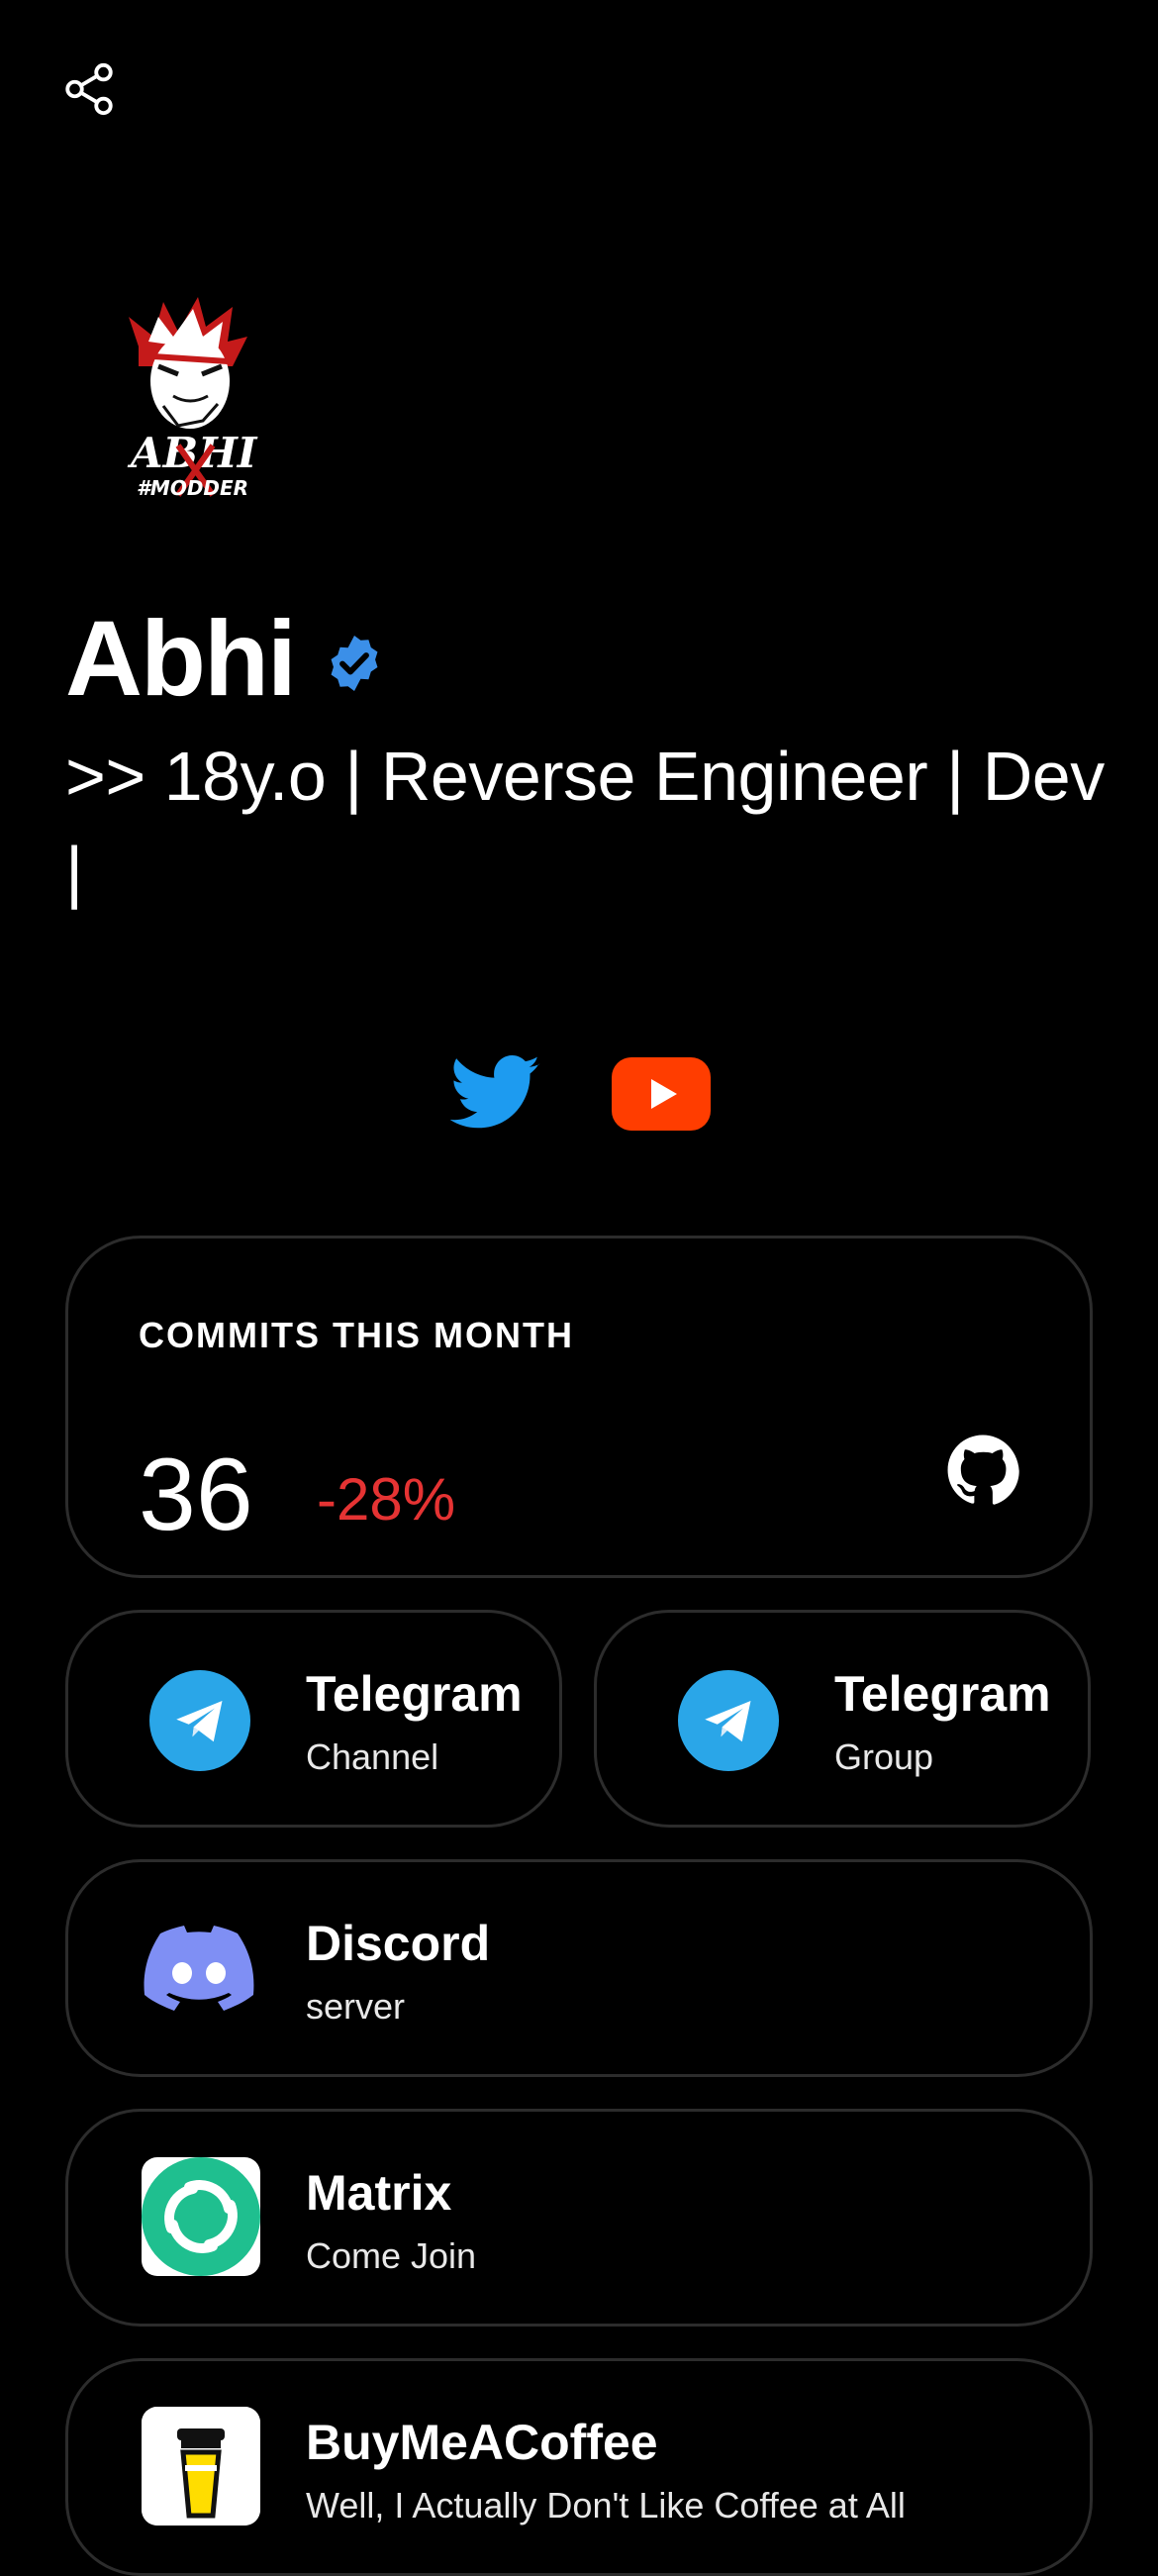 This screenshot has width=1158, height=2576. Describe the element at coordinates (943, 1694) in the screenshot. I see `telegram-group-title: Telegram` at that location.